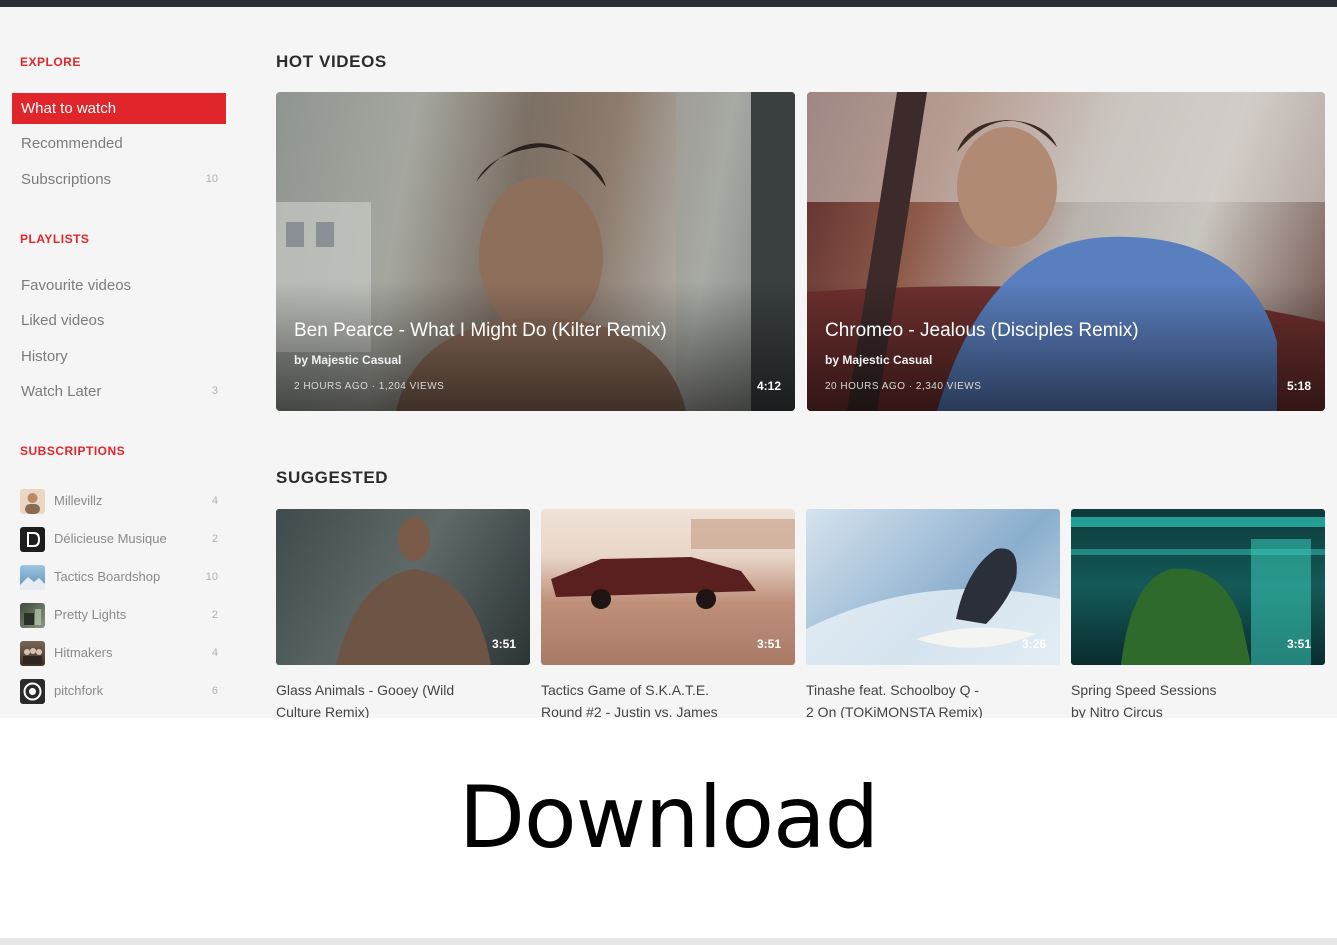  What do you see at coordinates (119, 391) in the screenshot?
I see `sidebar-item-watch-later: Watch Later 3` at bounding box center [119, 391].